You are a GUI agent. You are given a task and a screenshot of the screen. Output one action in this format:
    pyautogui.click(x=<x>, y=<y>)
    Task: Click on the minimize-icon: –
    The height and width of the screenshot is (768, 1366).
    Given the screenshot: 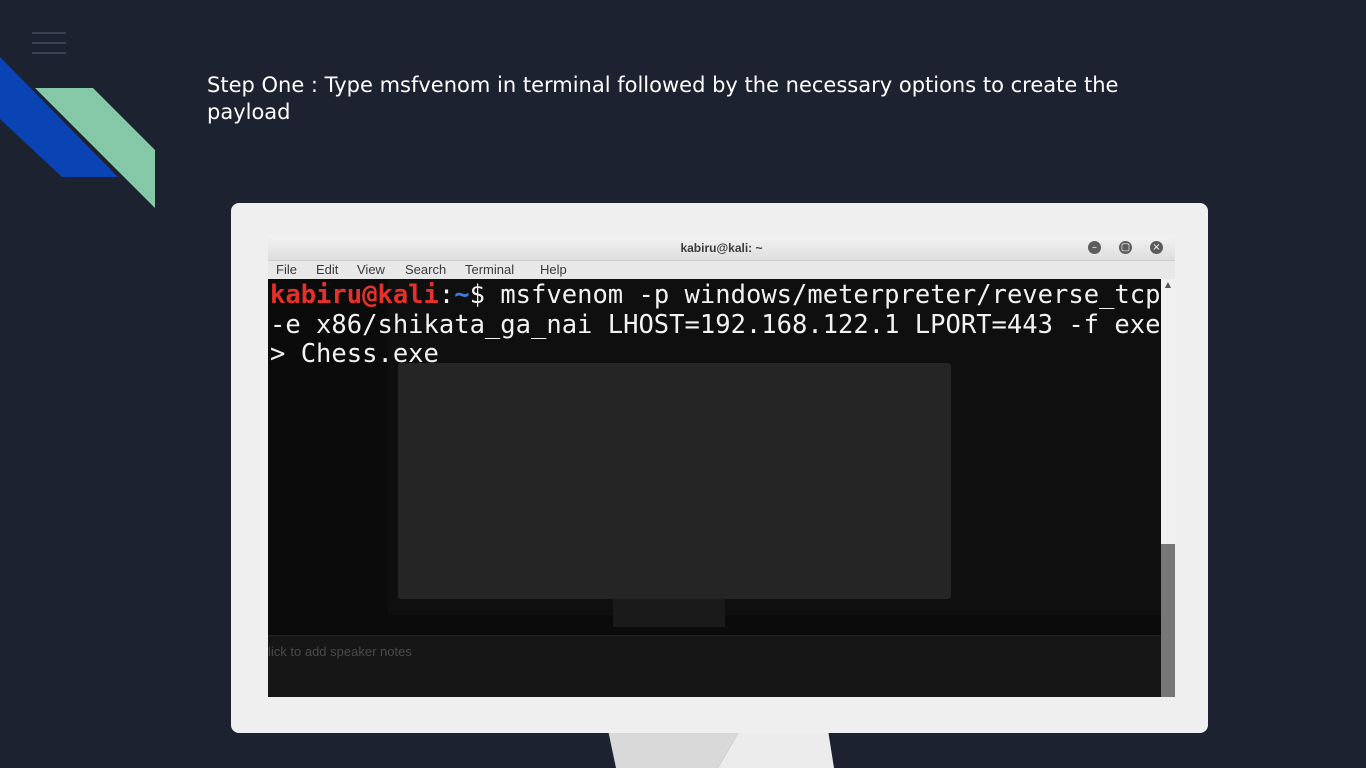 What is the action you would take?
    pyautogui.click(x=1094, y=247)
    